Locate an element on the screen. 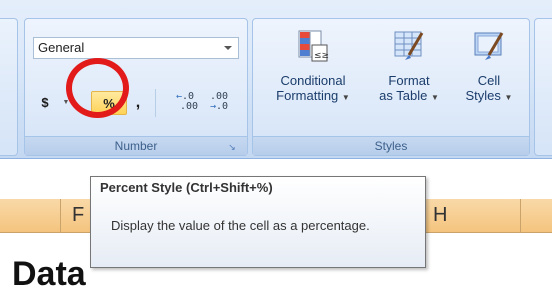 The image size is (552, 293). styles-group-label: Styles is located at coordinates (391, 145).